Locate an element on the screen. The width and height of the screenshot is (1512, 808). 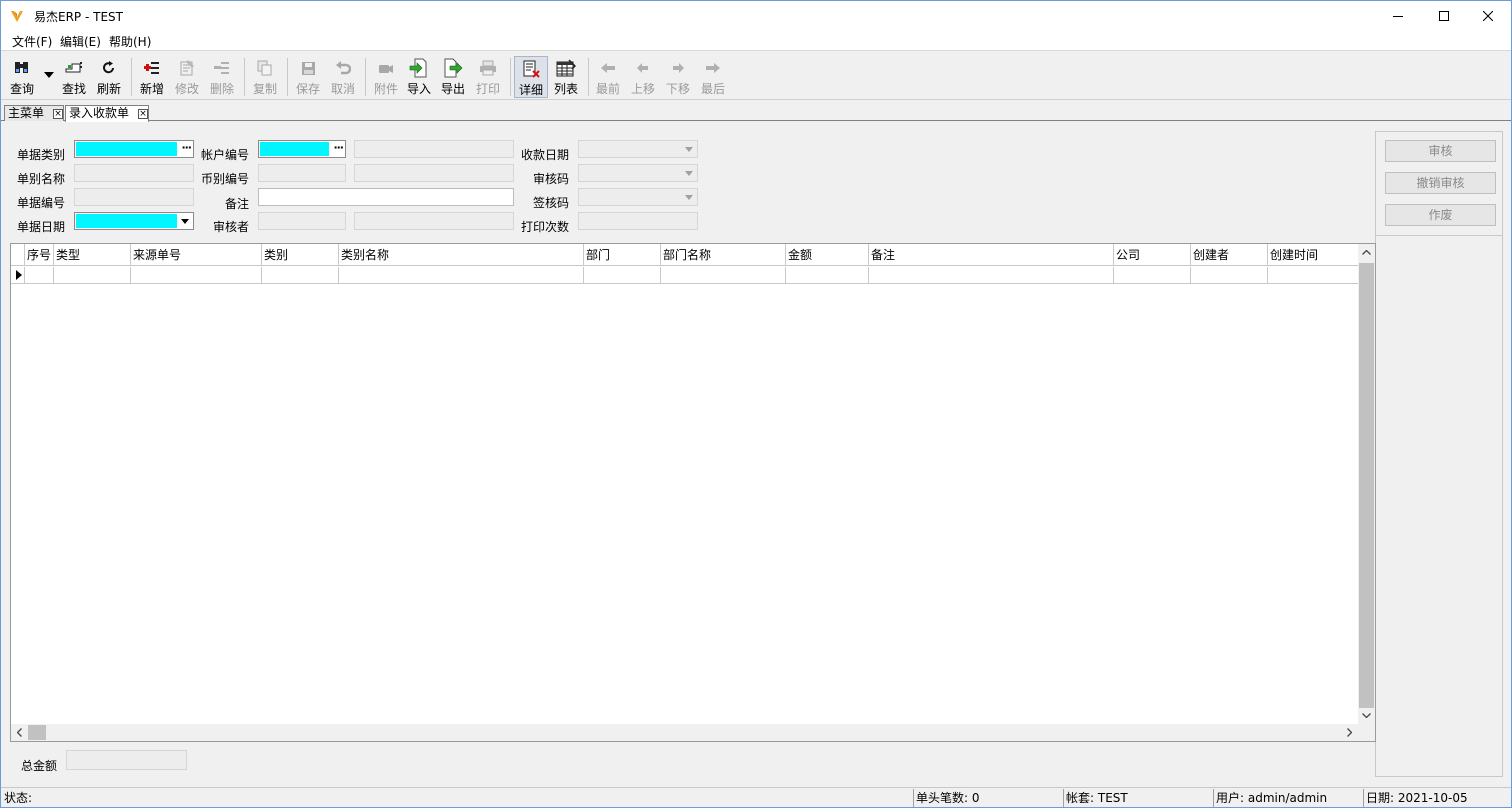
add-label: 新增 is located at coordinates (151, 89).